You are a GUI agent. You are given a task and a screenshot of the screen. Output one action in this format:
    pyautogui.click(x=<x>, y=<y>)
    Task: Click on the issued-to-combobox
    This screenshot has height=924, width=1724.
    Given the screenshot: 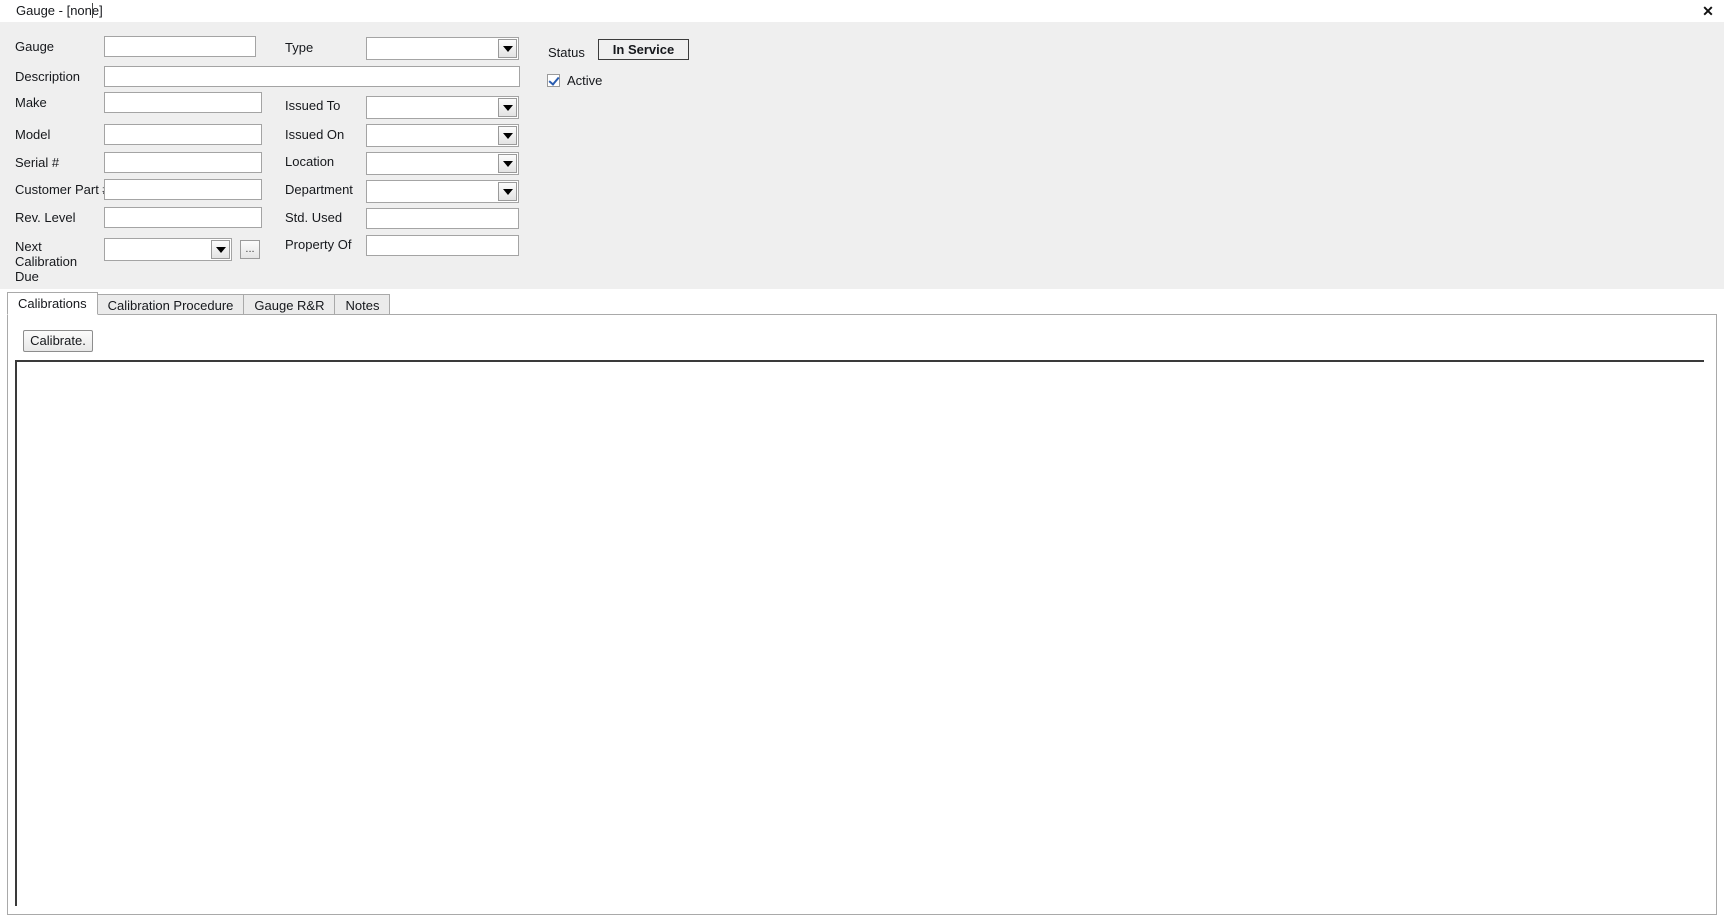 What is the action you would take?
    pyautogui.click(x=442, y=107)
    